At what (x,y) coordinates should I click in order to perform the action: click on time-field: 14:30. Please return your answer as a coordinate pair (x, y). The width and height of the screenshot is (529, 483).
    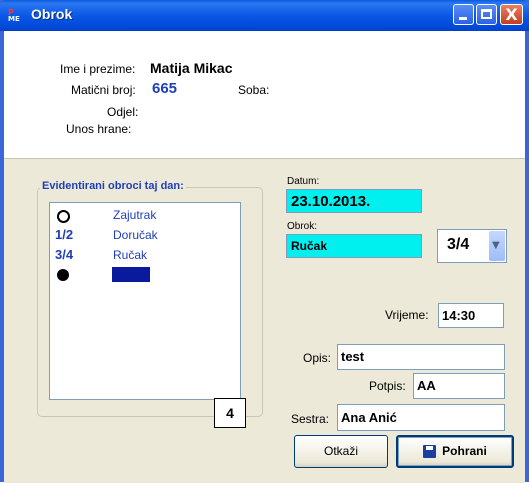
    Looking at the image, I should click on (471, 315).